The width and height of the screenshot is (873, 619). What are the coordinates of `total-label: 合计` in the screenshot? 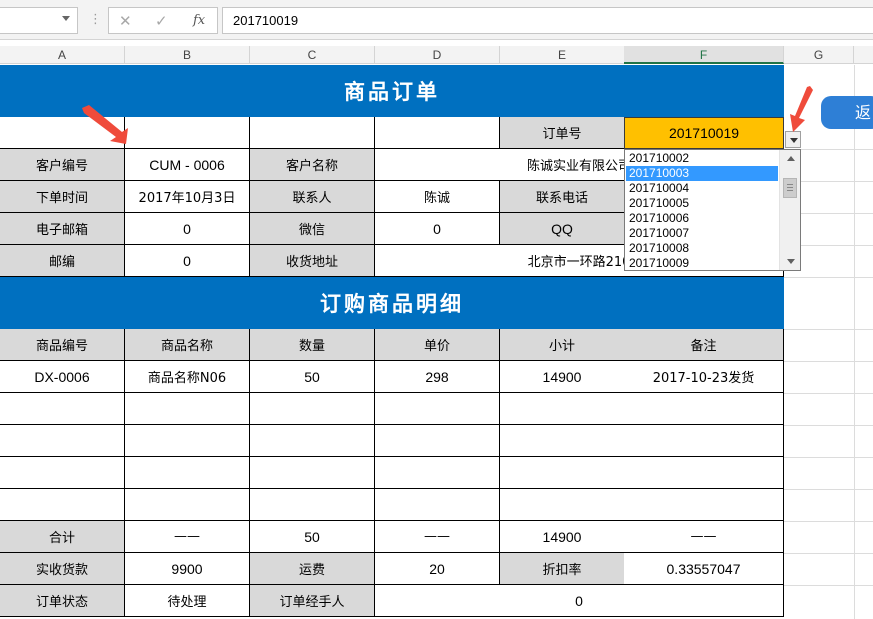 It's located at (62, 537).